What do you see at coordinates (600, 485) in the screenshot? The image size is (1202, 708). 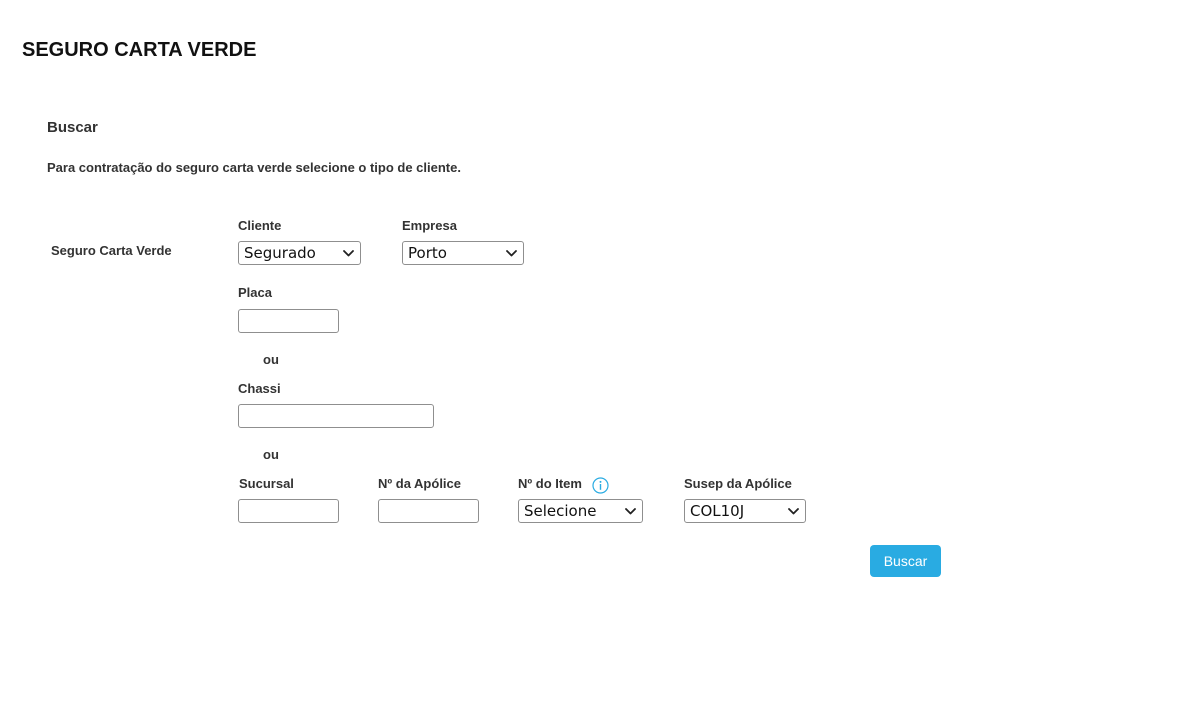 I see `info-icon` at bounding box center [600, 485].